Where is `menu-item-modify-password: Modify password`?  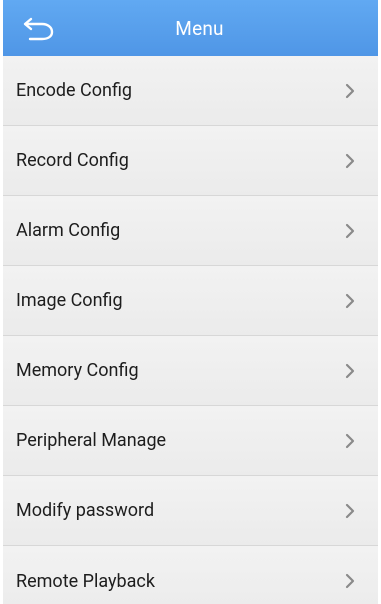 menu-item-modify-password: Modify password is located at coordinates (190, 511).